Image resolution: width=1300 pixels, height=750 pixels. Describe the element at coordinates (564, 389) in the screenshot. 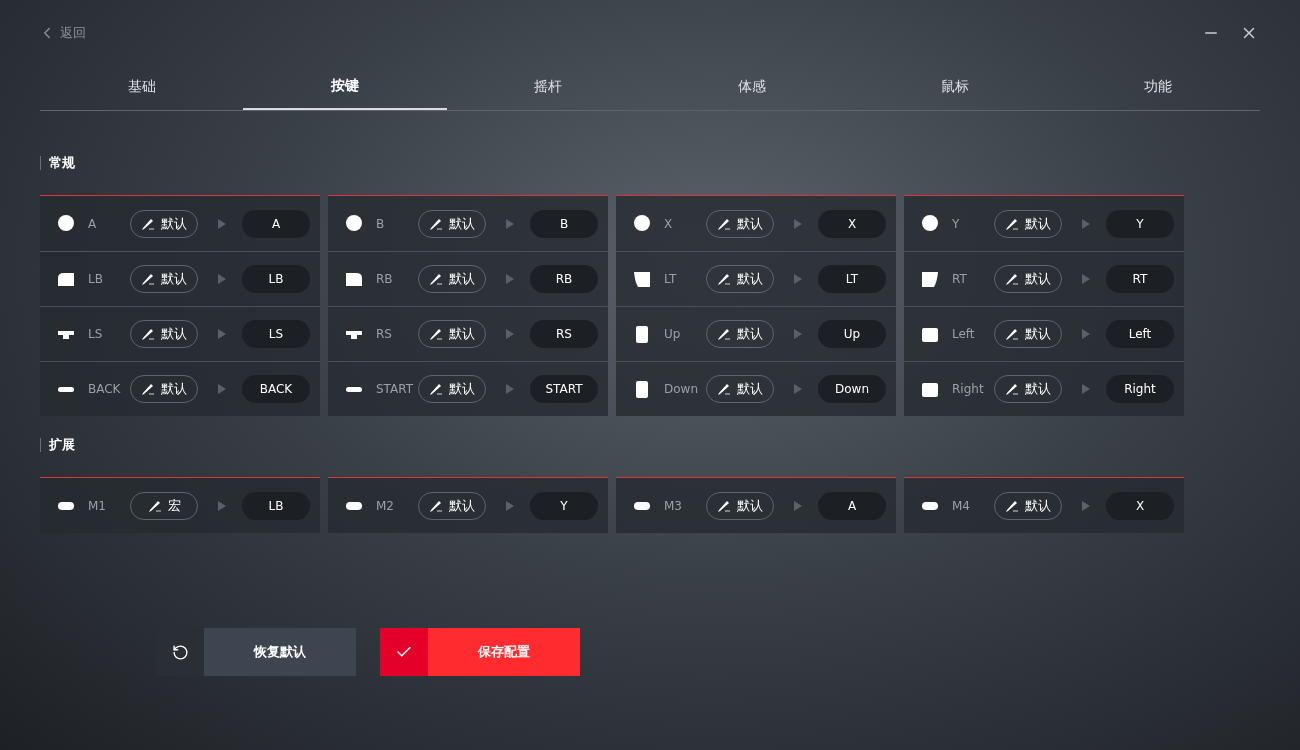

I see `target-key-button: START` at that location.